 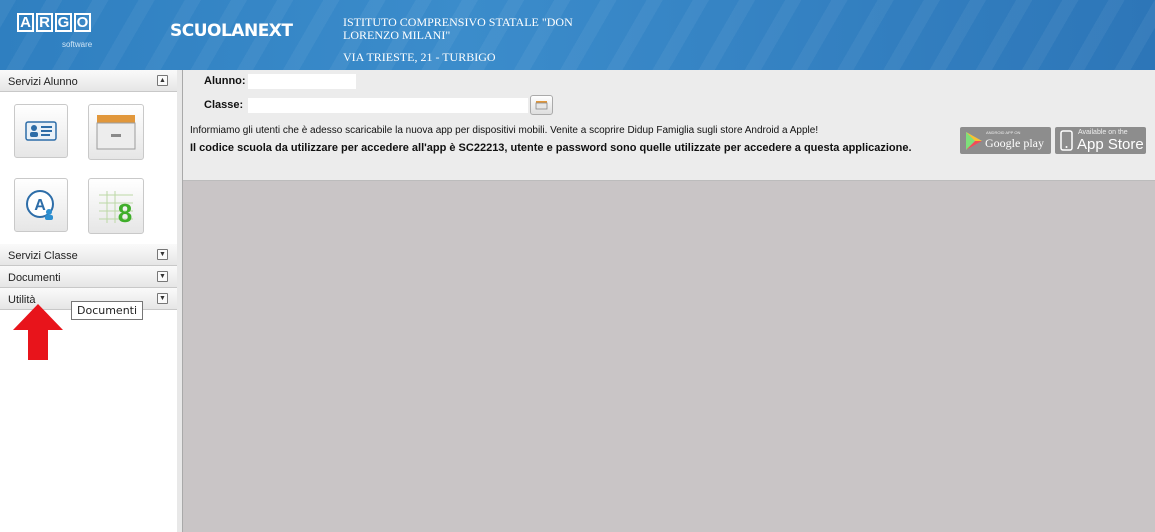 I want to click on select-class-button, so click(x=541, y=105).